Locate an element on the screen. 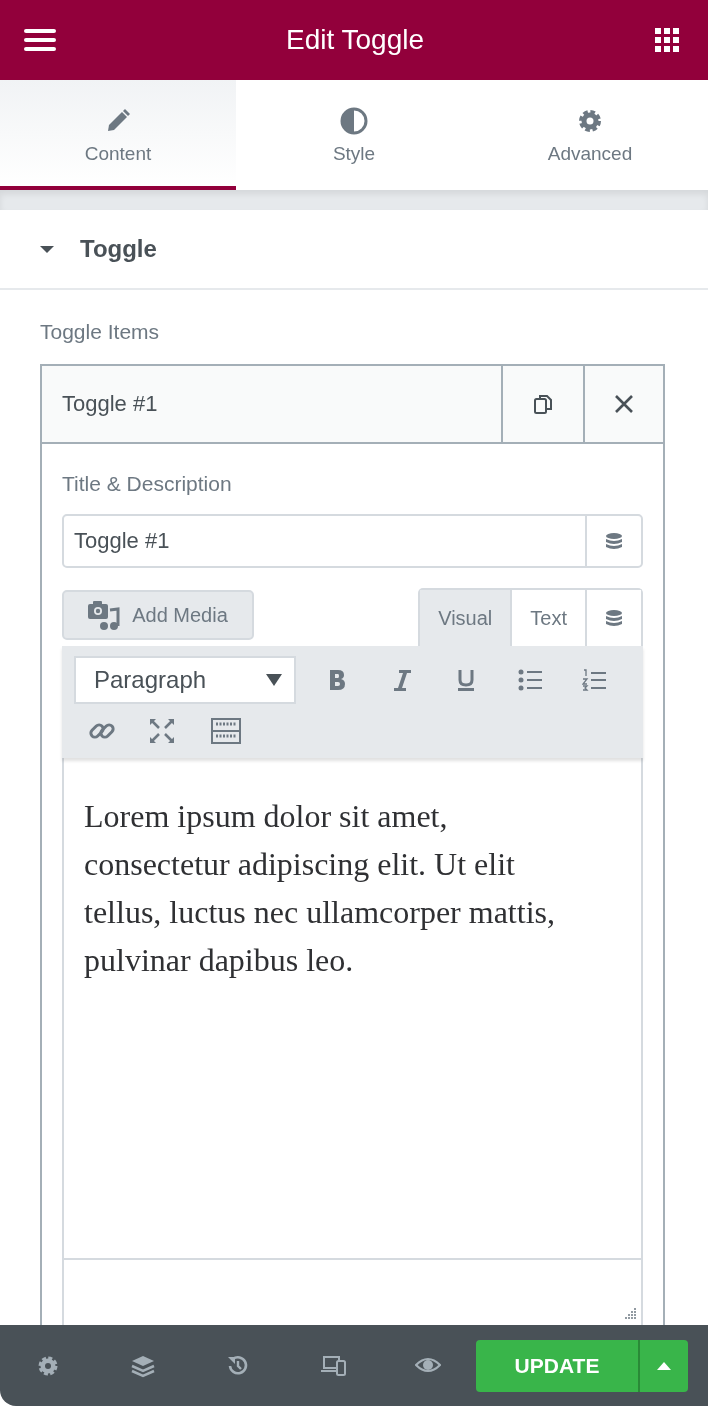 The height and width of the screenshot is (1406, 708). fullscreen-icon is located at coordinates (162, 731).